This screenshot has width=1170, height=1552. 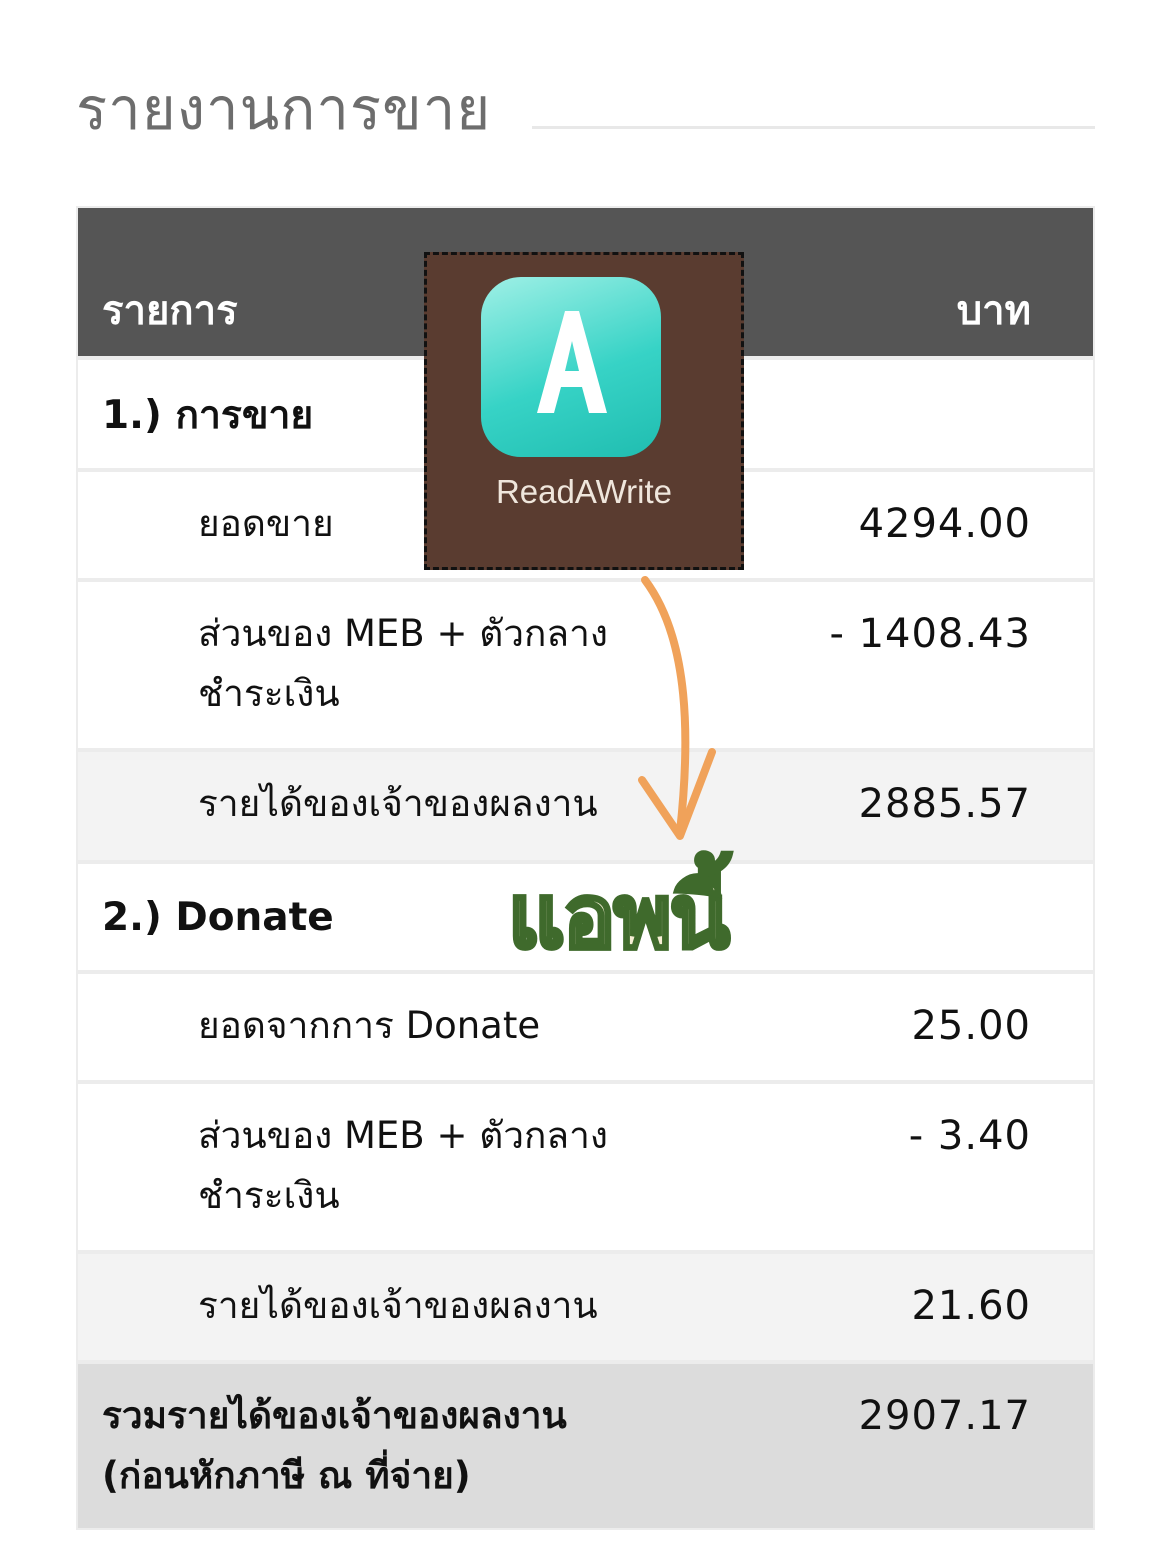 What do you see at coordinates (584, 491) in the screenshot?
I see `app-name: ReadAWrite` at bounding box center [584, 491].